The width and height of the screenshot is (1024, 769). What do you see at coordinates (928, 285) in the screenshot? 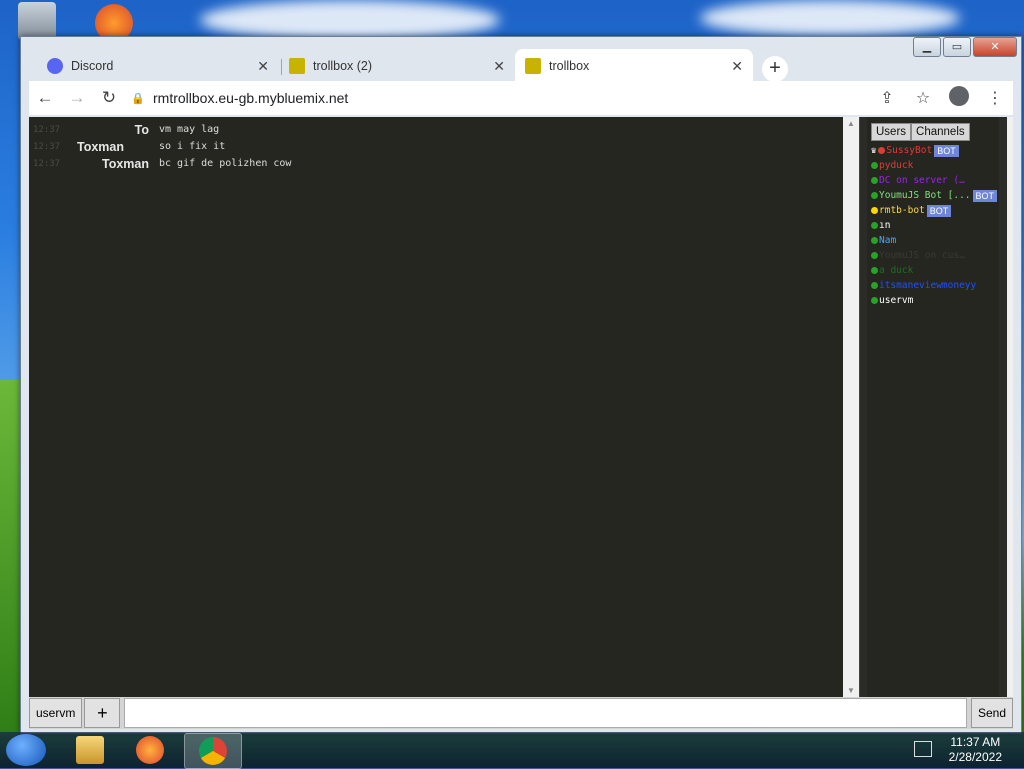
I see `user-name: itsmaneviewmoneyy` at bounding box center [928, 285].